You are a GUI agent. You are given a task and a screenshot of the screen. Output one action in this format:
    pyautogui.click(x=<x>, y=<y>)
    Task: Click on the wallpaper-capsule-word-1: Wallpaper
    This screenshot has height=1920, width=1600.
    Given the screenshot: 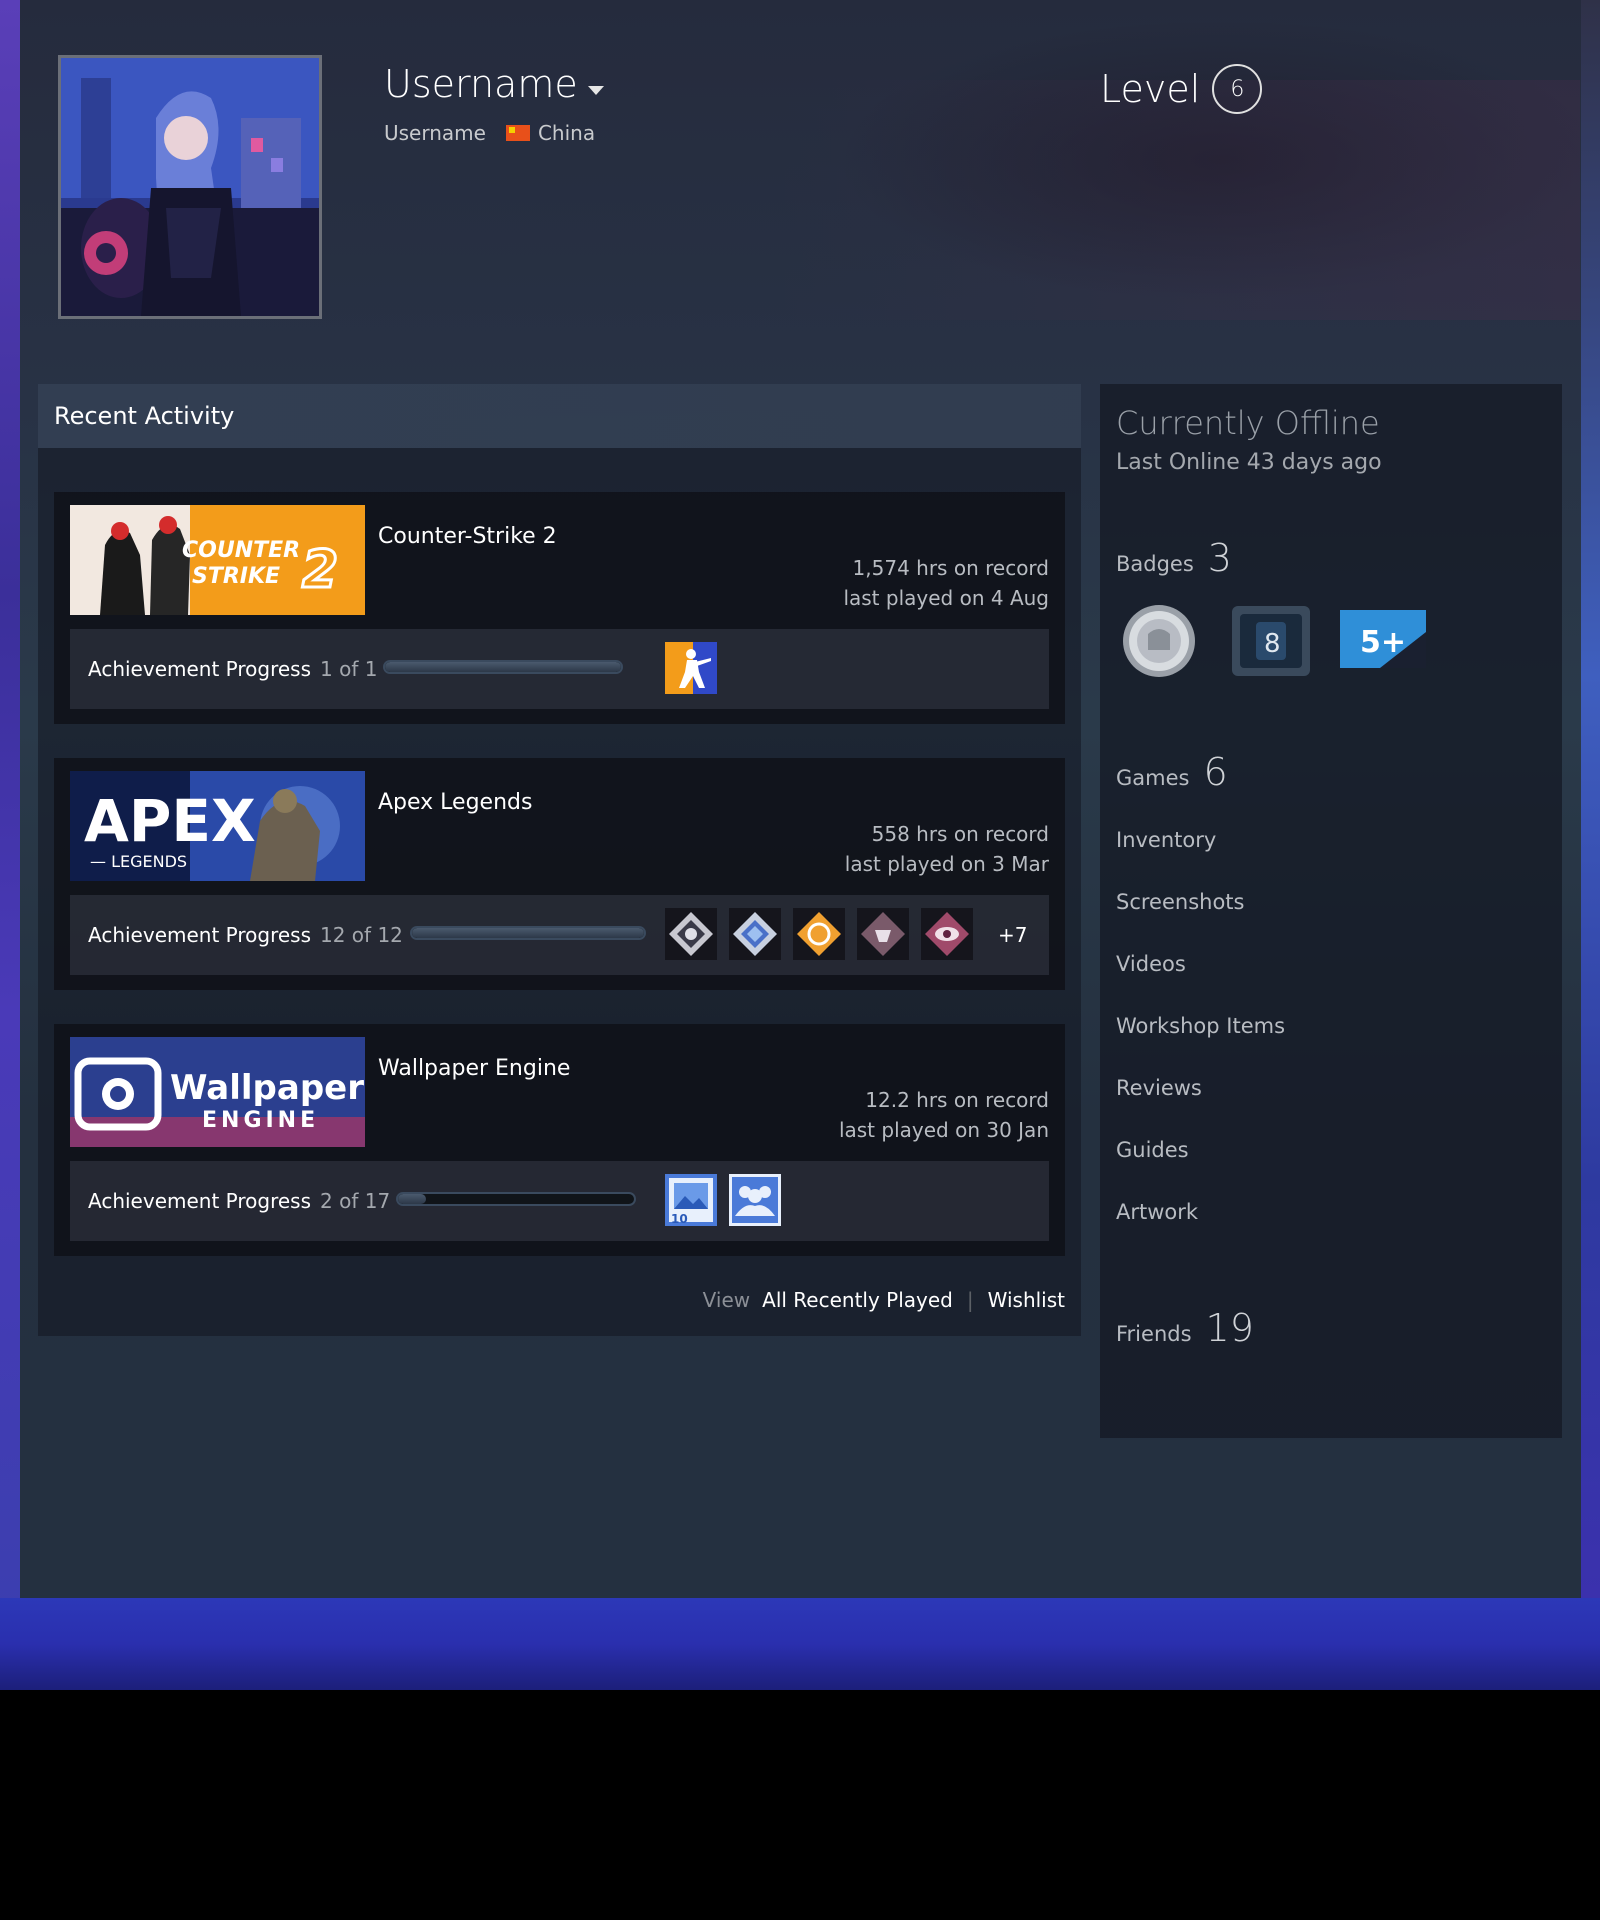 What is the action you would take?
    pyautogui.click(x=267, y=1088)
    